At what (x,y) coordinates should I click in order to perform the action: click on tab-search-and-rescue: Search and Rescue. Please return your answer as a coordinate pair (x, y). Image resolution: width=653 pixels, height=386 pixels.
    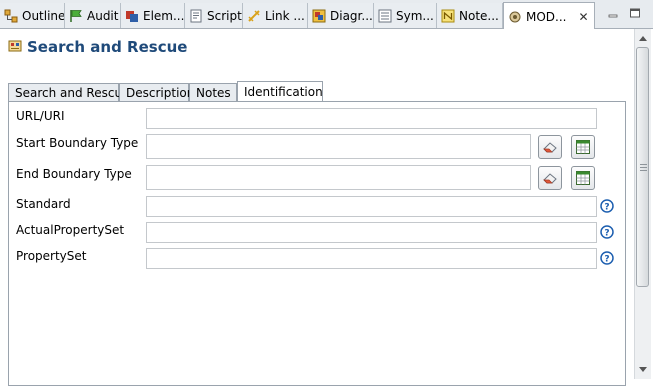
    Looking at the image, I should click on (68, 92).